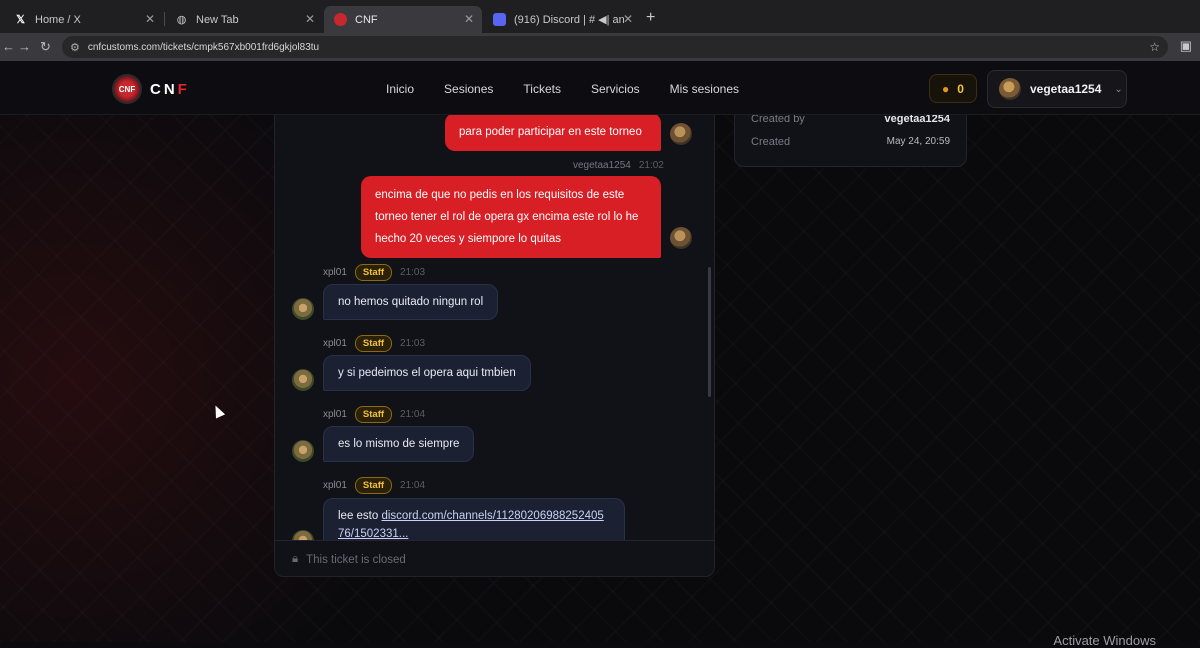 This screenshot has height=648, width=1200. What do you see at coordinates (1104, 640) in the screenshot?
I see `windows-activation-watermark: Activate Windows` at bounding box center [1104, 640].